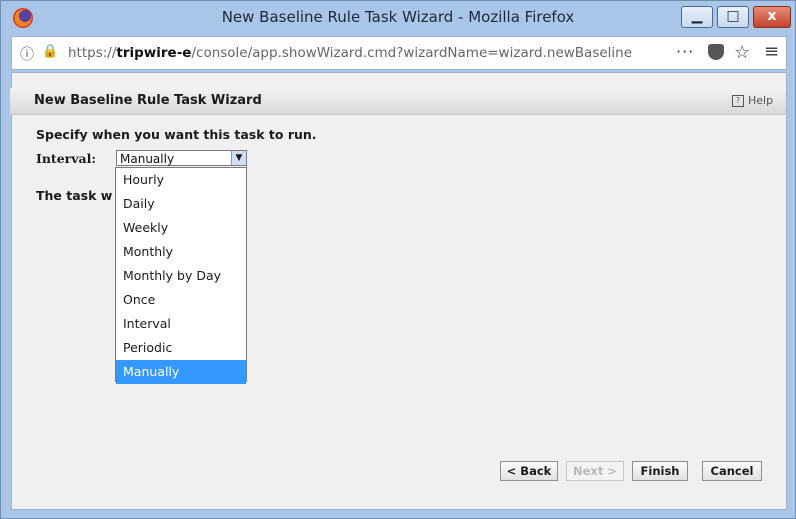  What do you see at coordinates (66, 158) in the screenshot?
I see `interval-label: Interval:` at bounding box center [66, 158].